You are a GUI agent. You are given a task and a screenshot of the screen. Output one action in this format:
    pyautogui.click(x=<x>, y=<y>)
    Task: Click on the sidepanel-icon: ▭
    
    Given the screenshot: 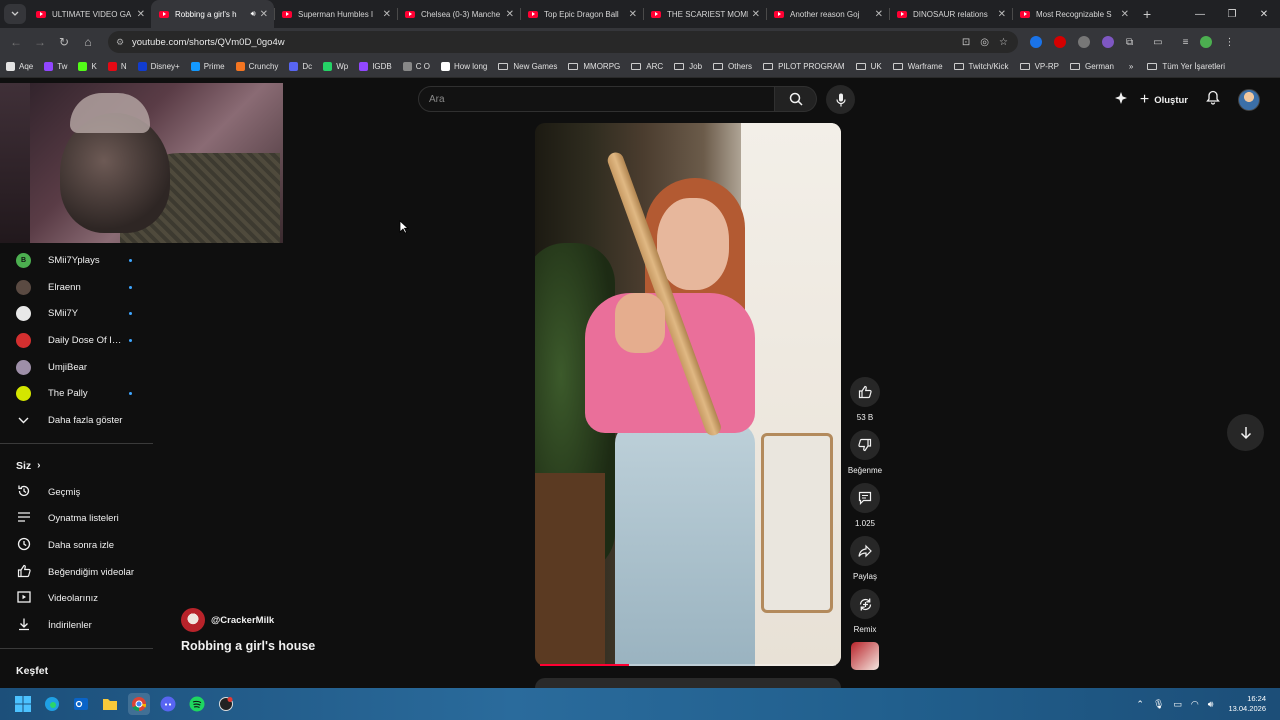 What is the action you would take?
    pyautogui.click(x=1157, y=42)
    